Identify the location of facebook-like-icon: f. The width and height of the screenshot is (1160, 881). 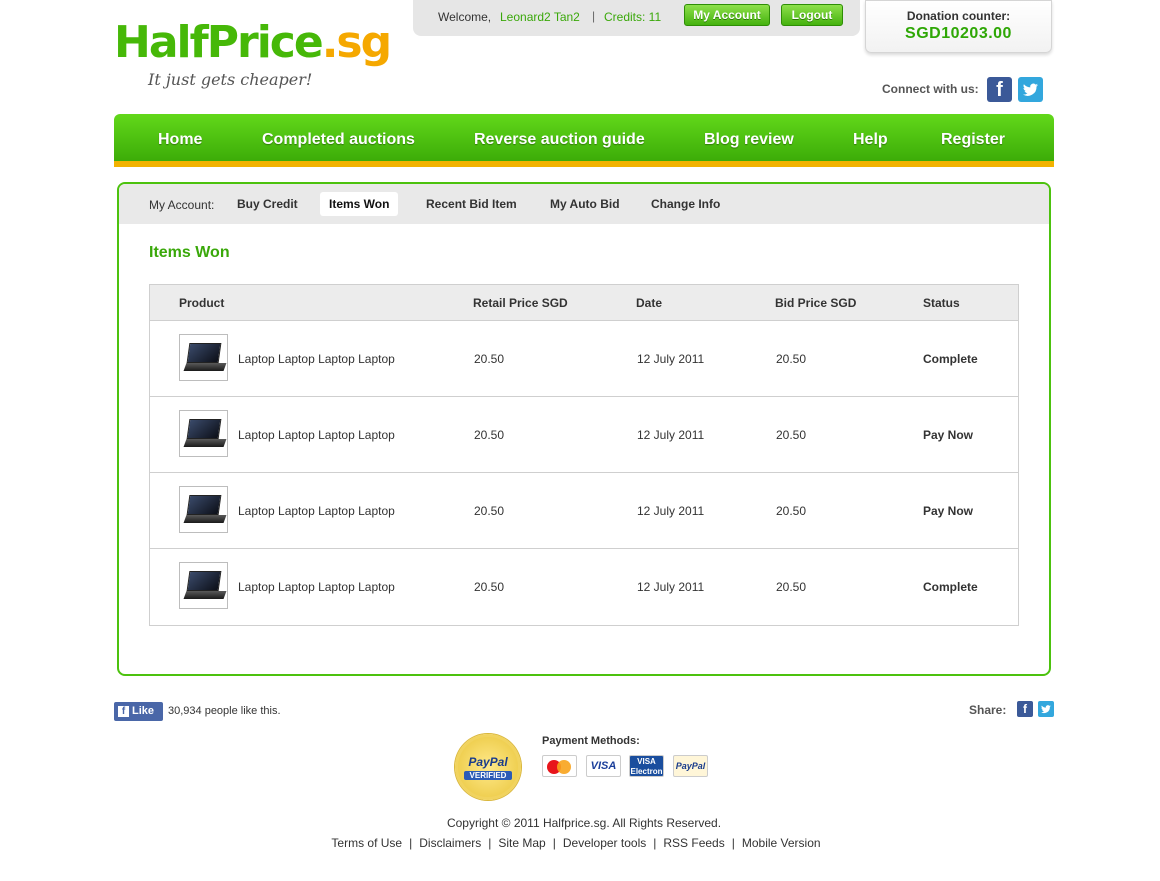
(123, 711).